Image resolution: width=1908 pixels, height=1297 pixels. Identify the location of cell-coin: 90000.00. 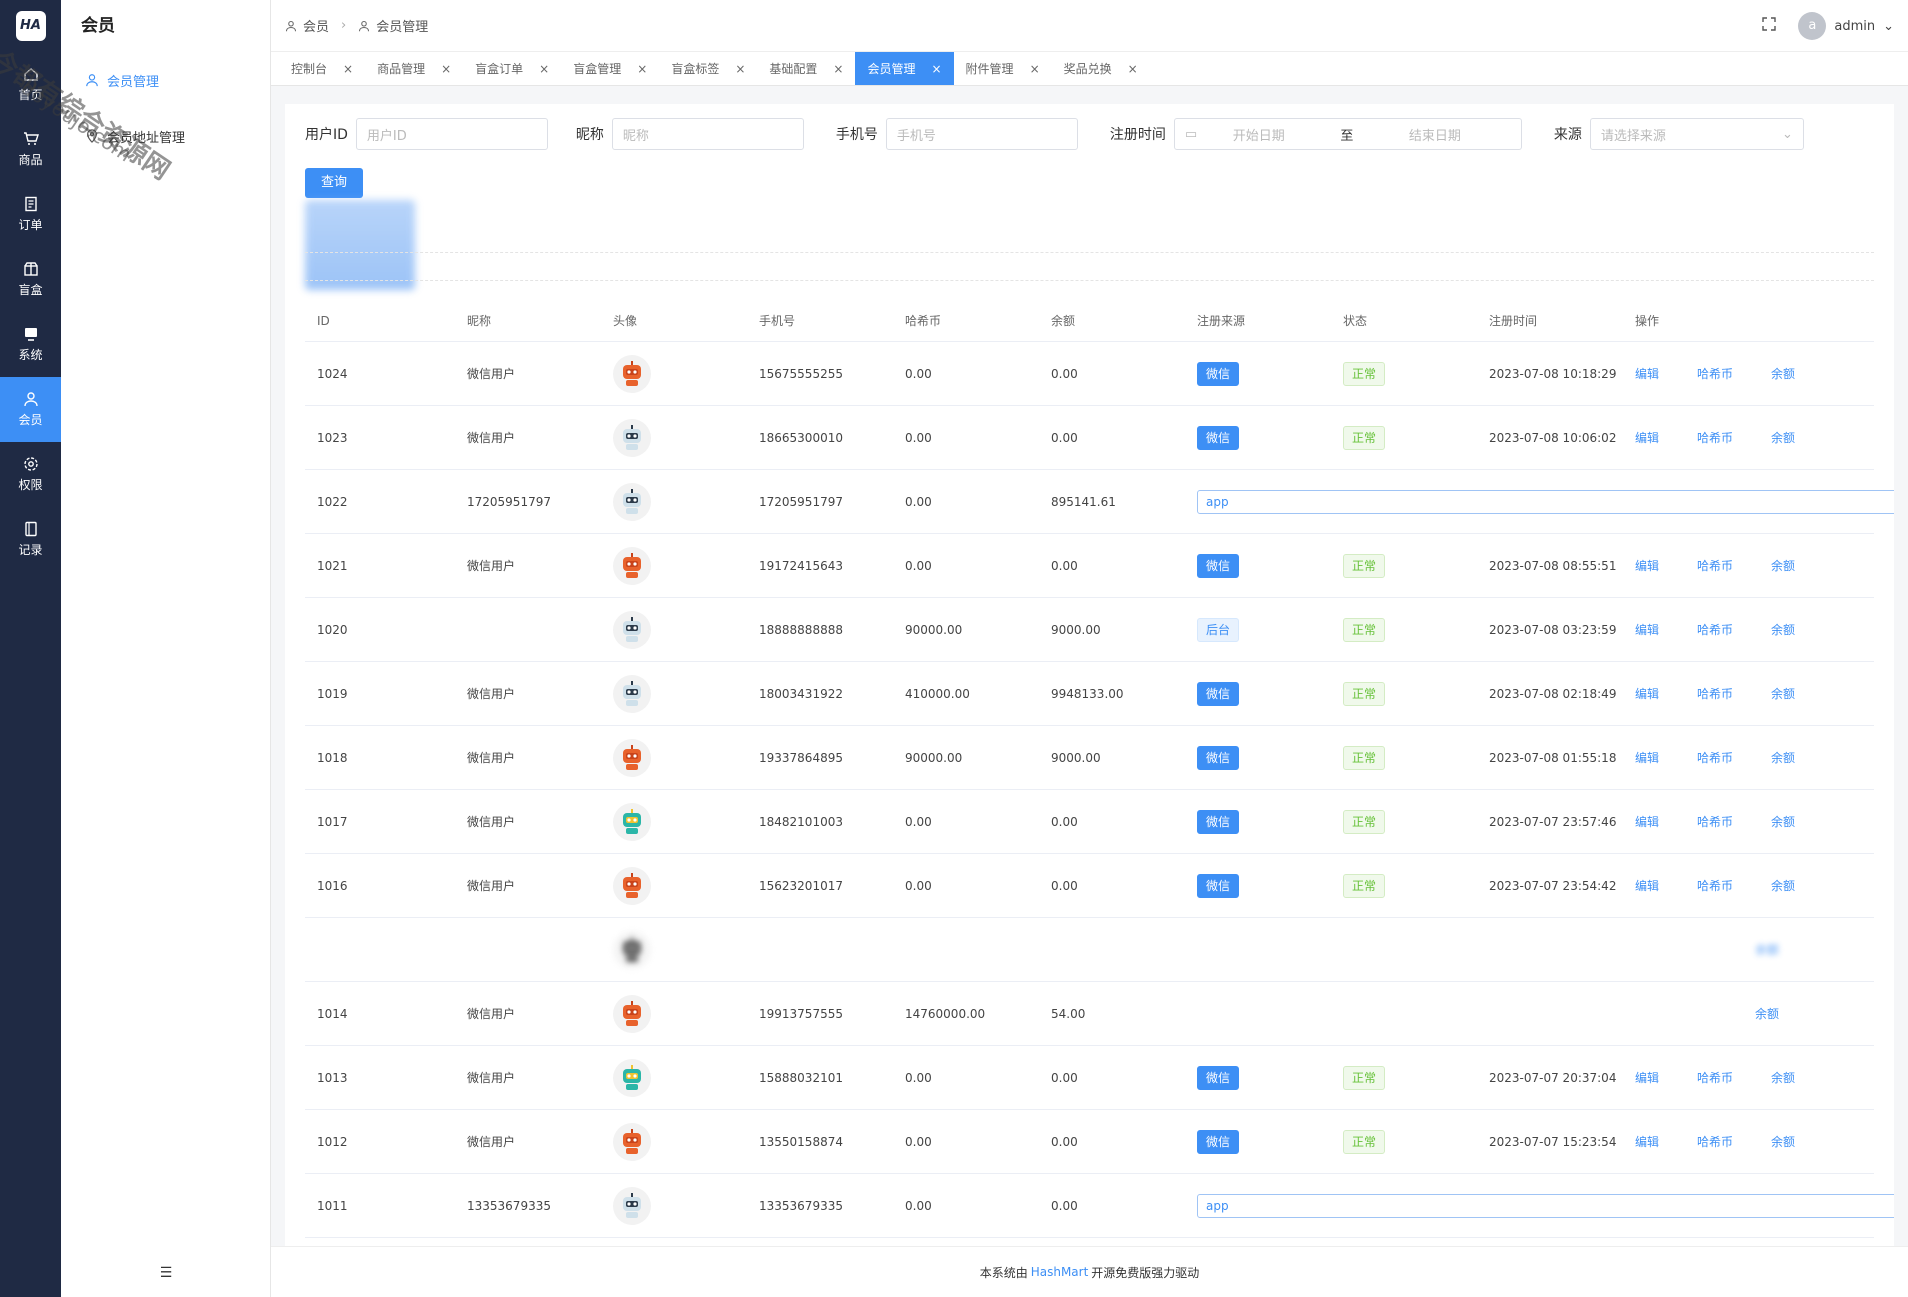
(934, 629).